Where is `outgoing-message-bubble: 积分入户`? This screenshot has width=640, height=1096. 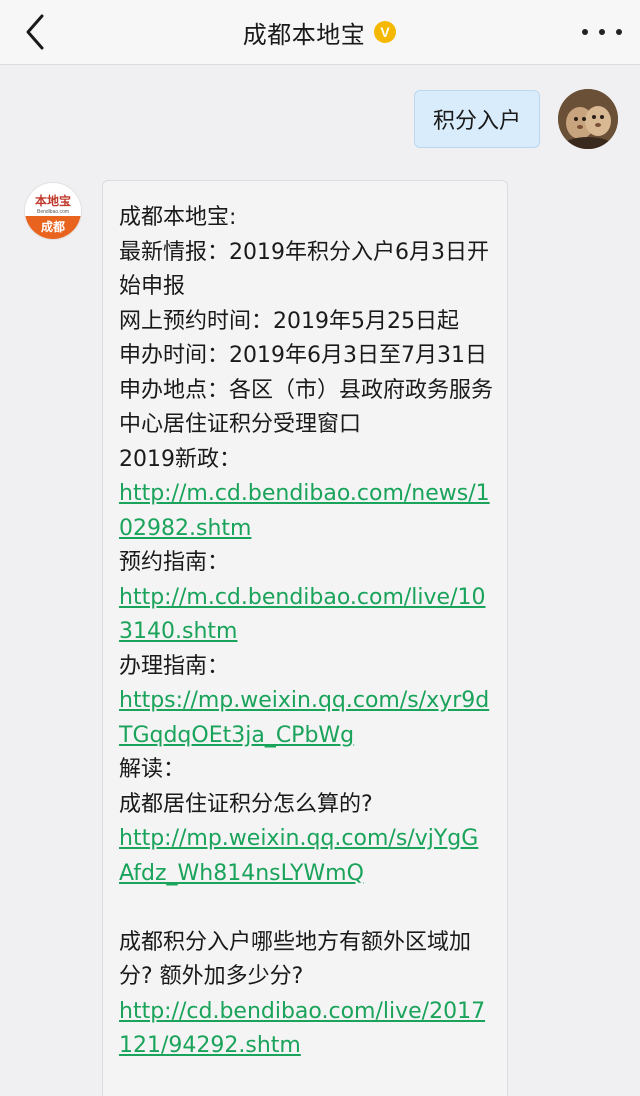
outgoing-message-bubble: 积分入户 is located at coordinates (476, 119).